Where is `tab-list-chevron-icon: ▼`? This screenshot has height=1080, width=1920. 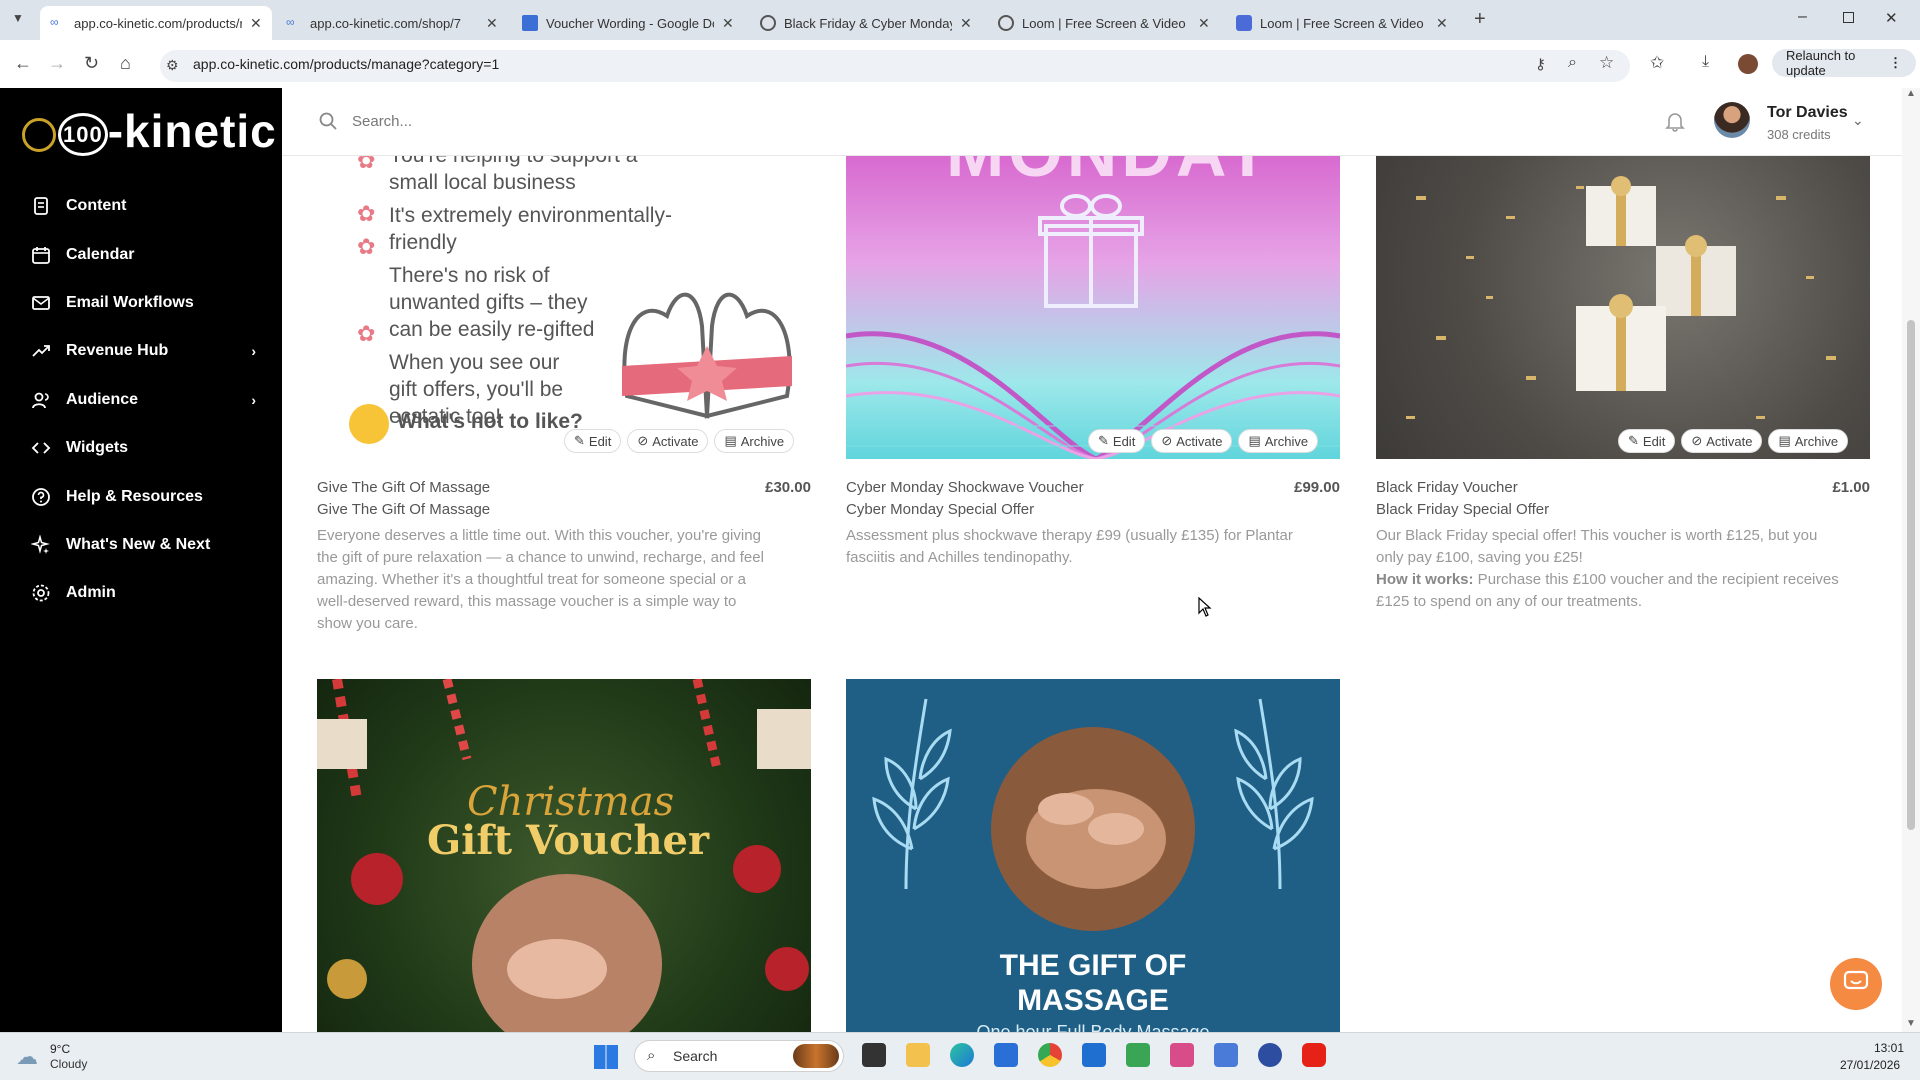
tab-list-chevron-icon: ▼ is located at coordinates (18, 18).